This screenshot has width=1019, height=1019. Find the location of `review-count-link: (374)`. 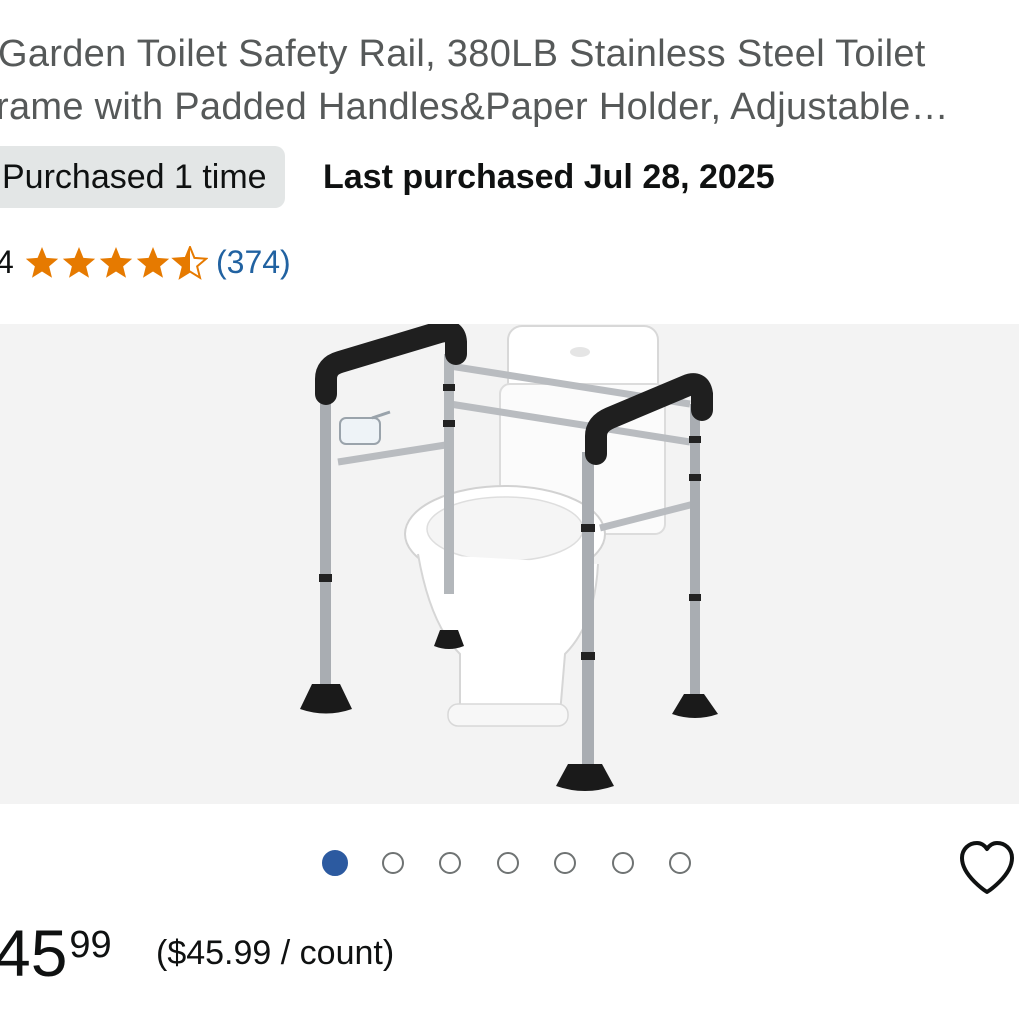

review-count-link: (374) is located at coordinates (253, 262).